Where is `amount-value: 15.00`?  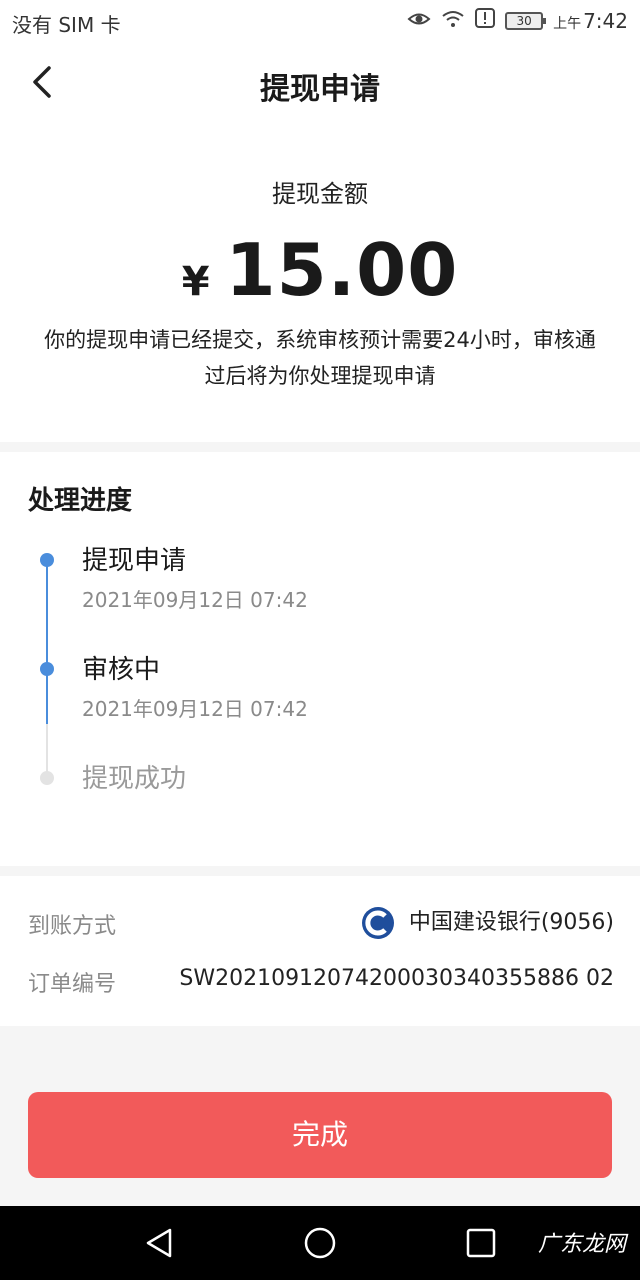
amount-value: 15.00 is located at coordinates (342, 270).